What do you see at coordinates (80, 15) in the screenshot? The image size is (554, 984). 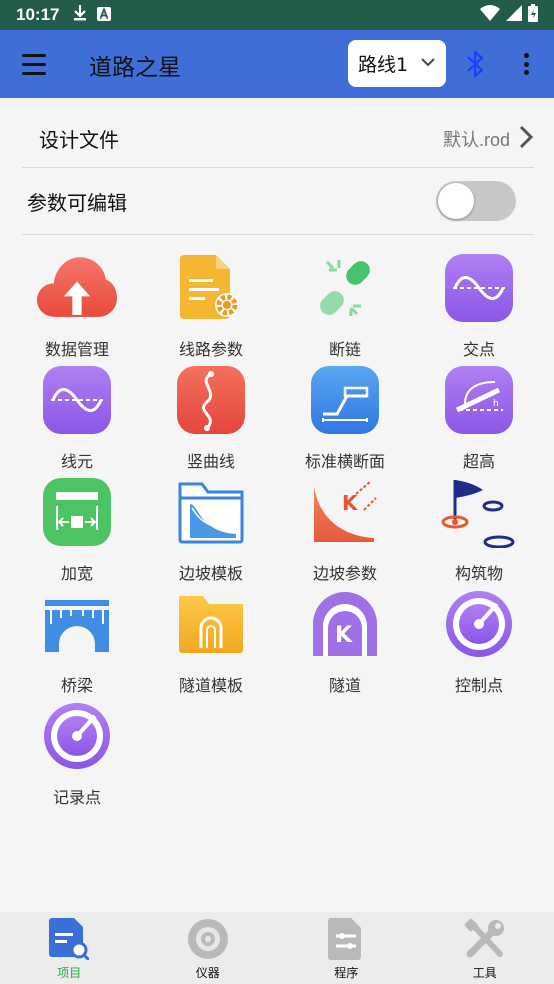 I see `download-icon` at bounding box center [80, 15].